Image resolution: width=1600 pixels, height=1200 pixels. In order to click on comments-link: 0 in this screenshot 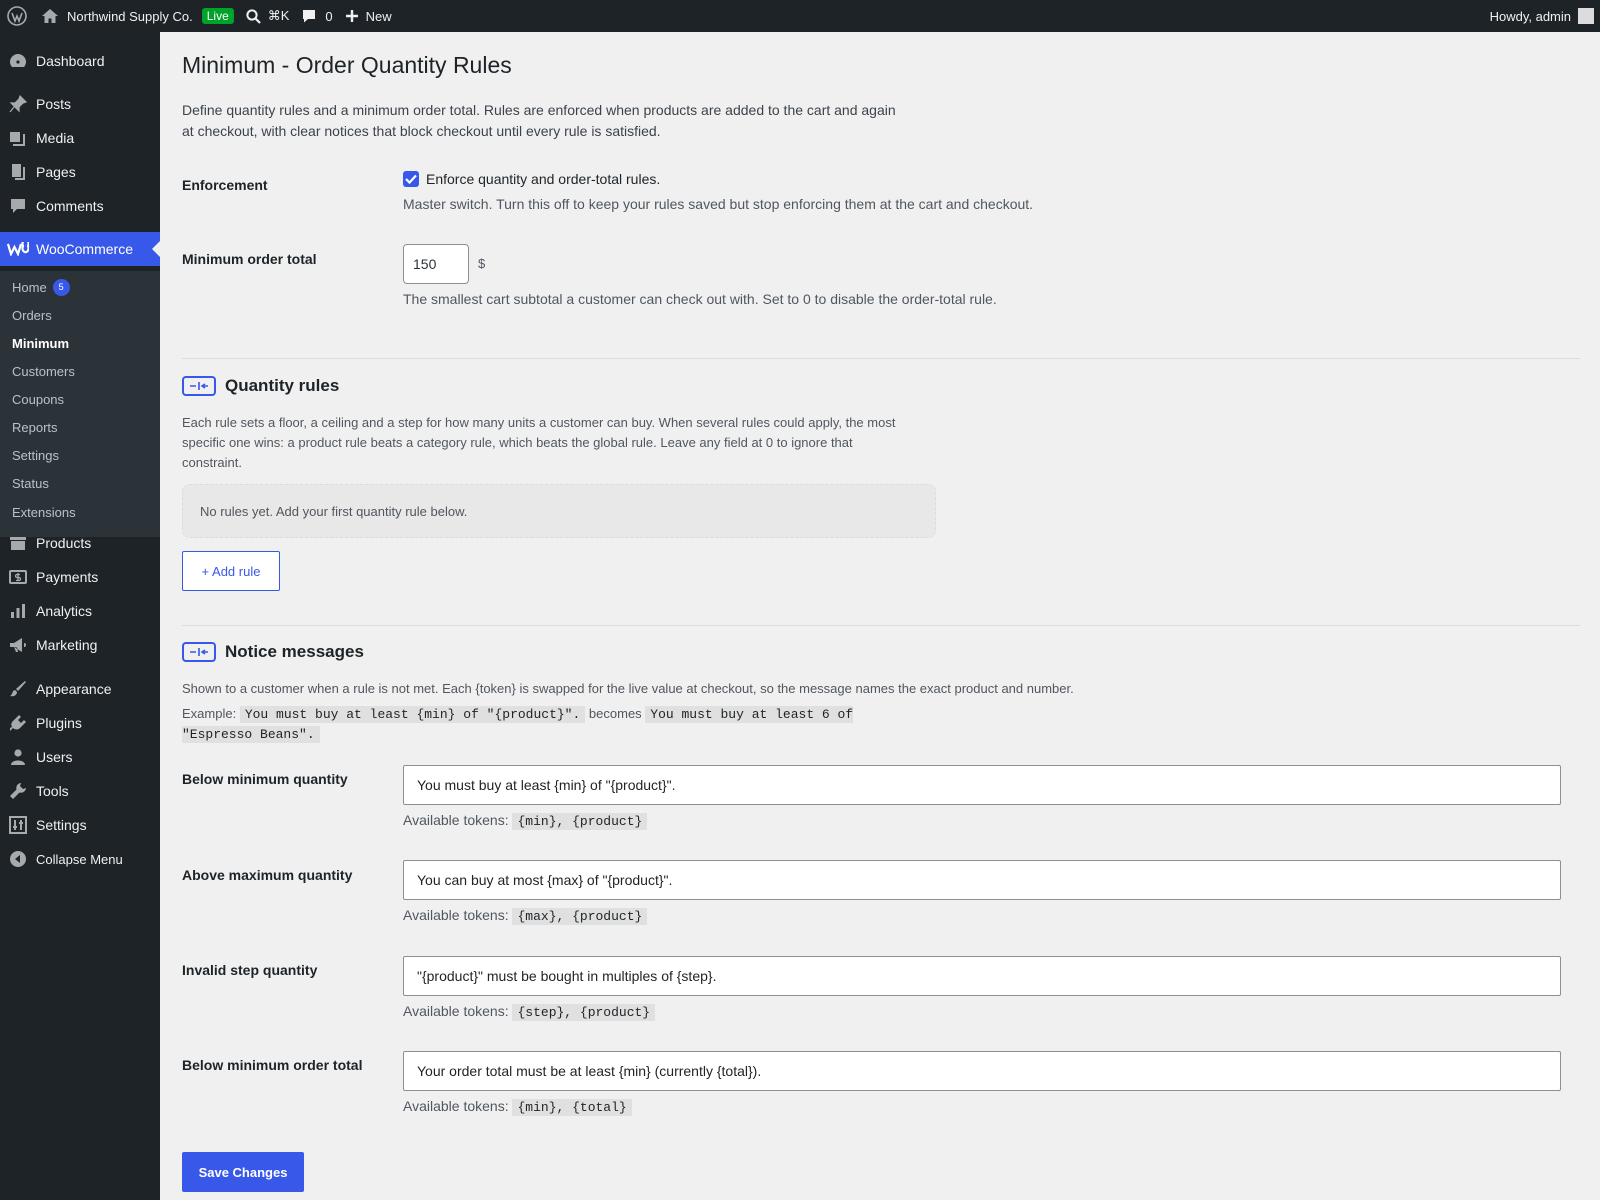, I will do `click(316, 16)`.